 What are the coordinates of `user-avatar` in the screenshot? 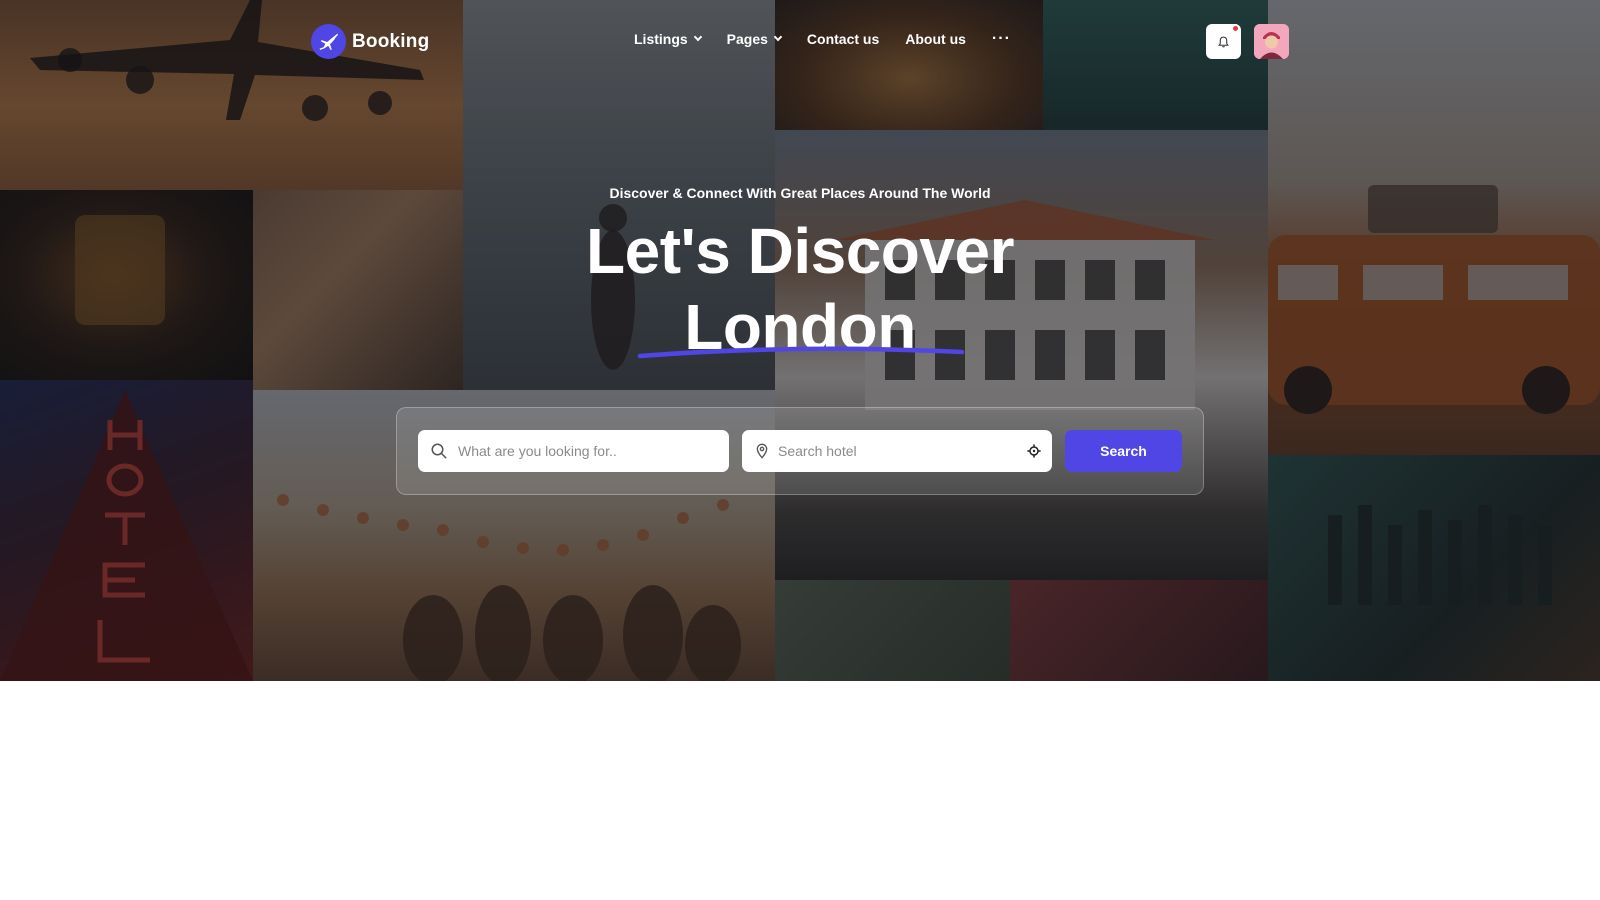 It's located at (1271, 41).